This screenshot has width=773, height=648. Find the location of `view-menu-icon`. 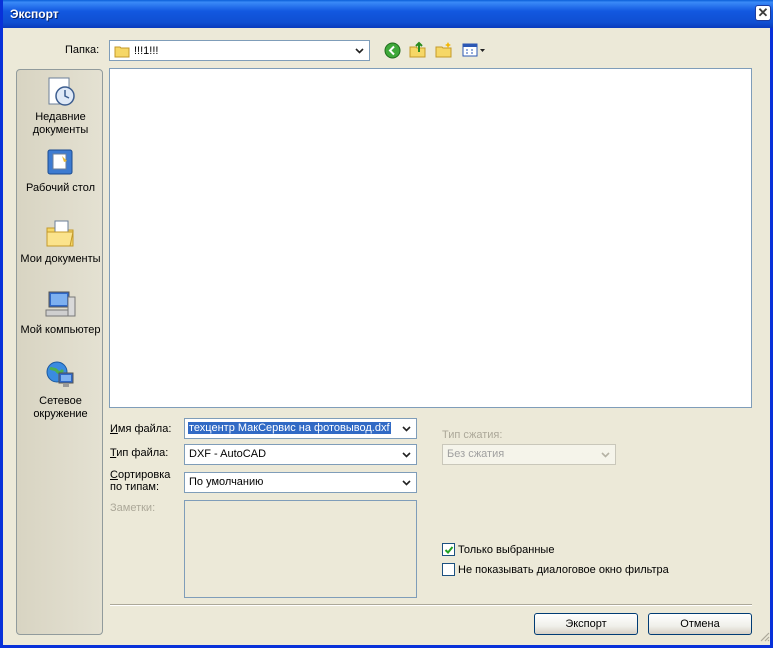

view-menu-icon is located at coordinates (474, 51).